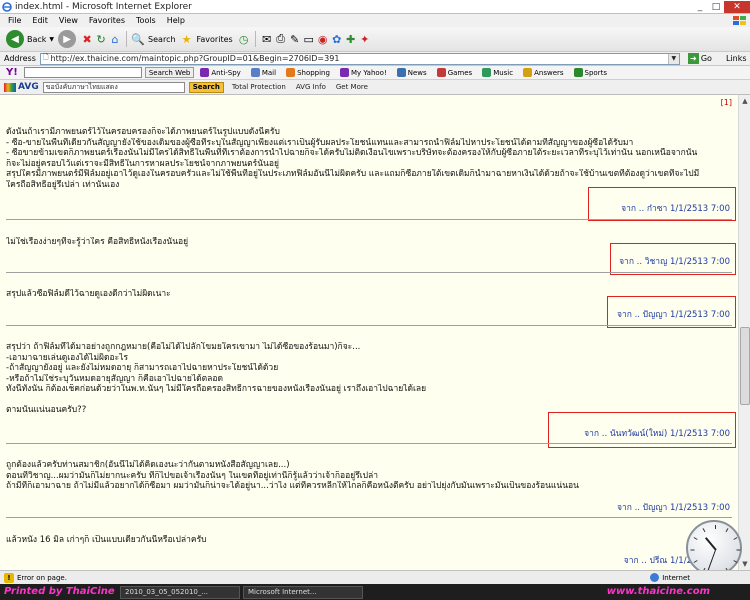  I want to click on minimize-button: _, so click(700, 7).